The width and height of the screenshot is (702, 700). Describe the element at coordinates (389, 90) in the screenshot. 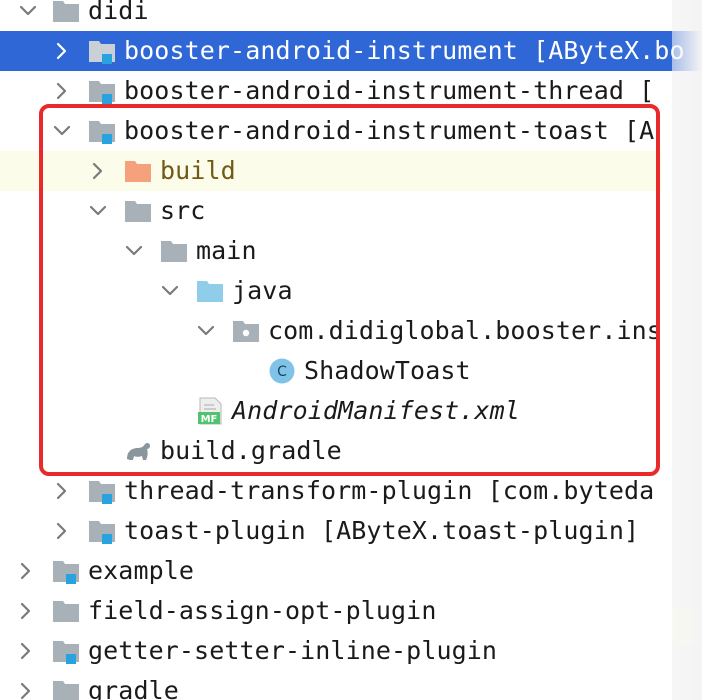

I see `tree-row-label: booster-android-instrument-thread [` at that location.